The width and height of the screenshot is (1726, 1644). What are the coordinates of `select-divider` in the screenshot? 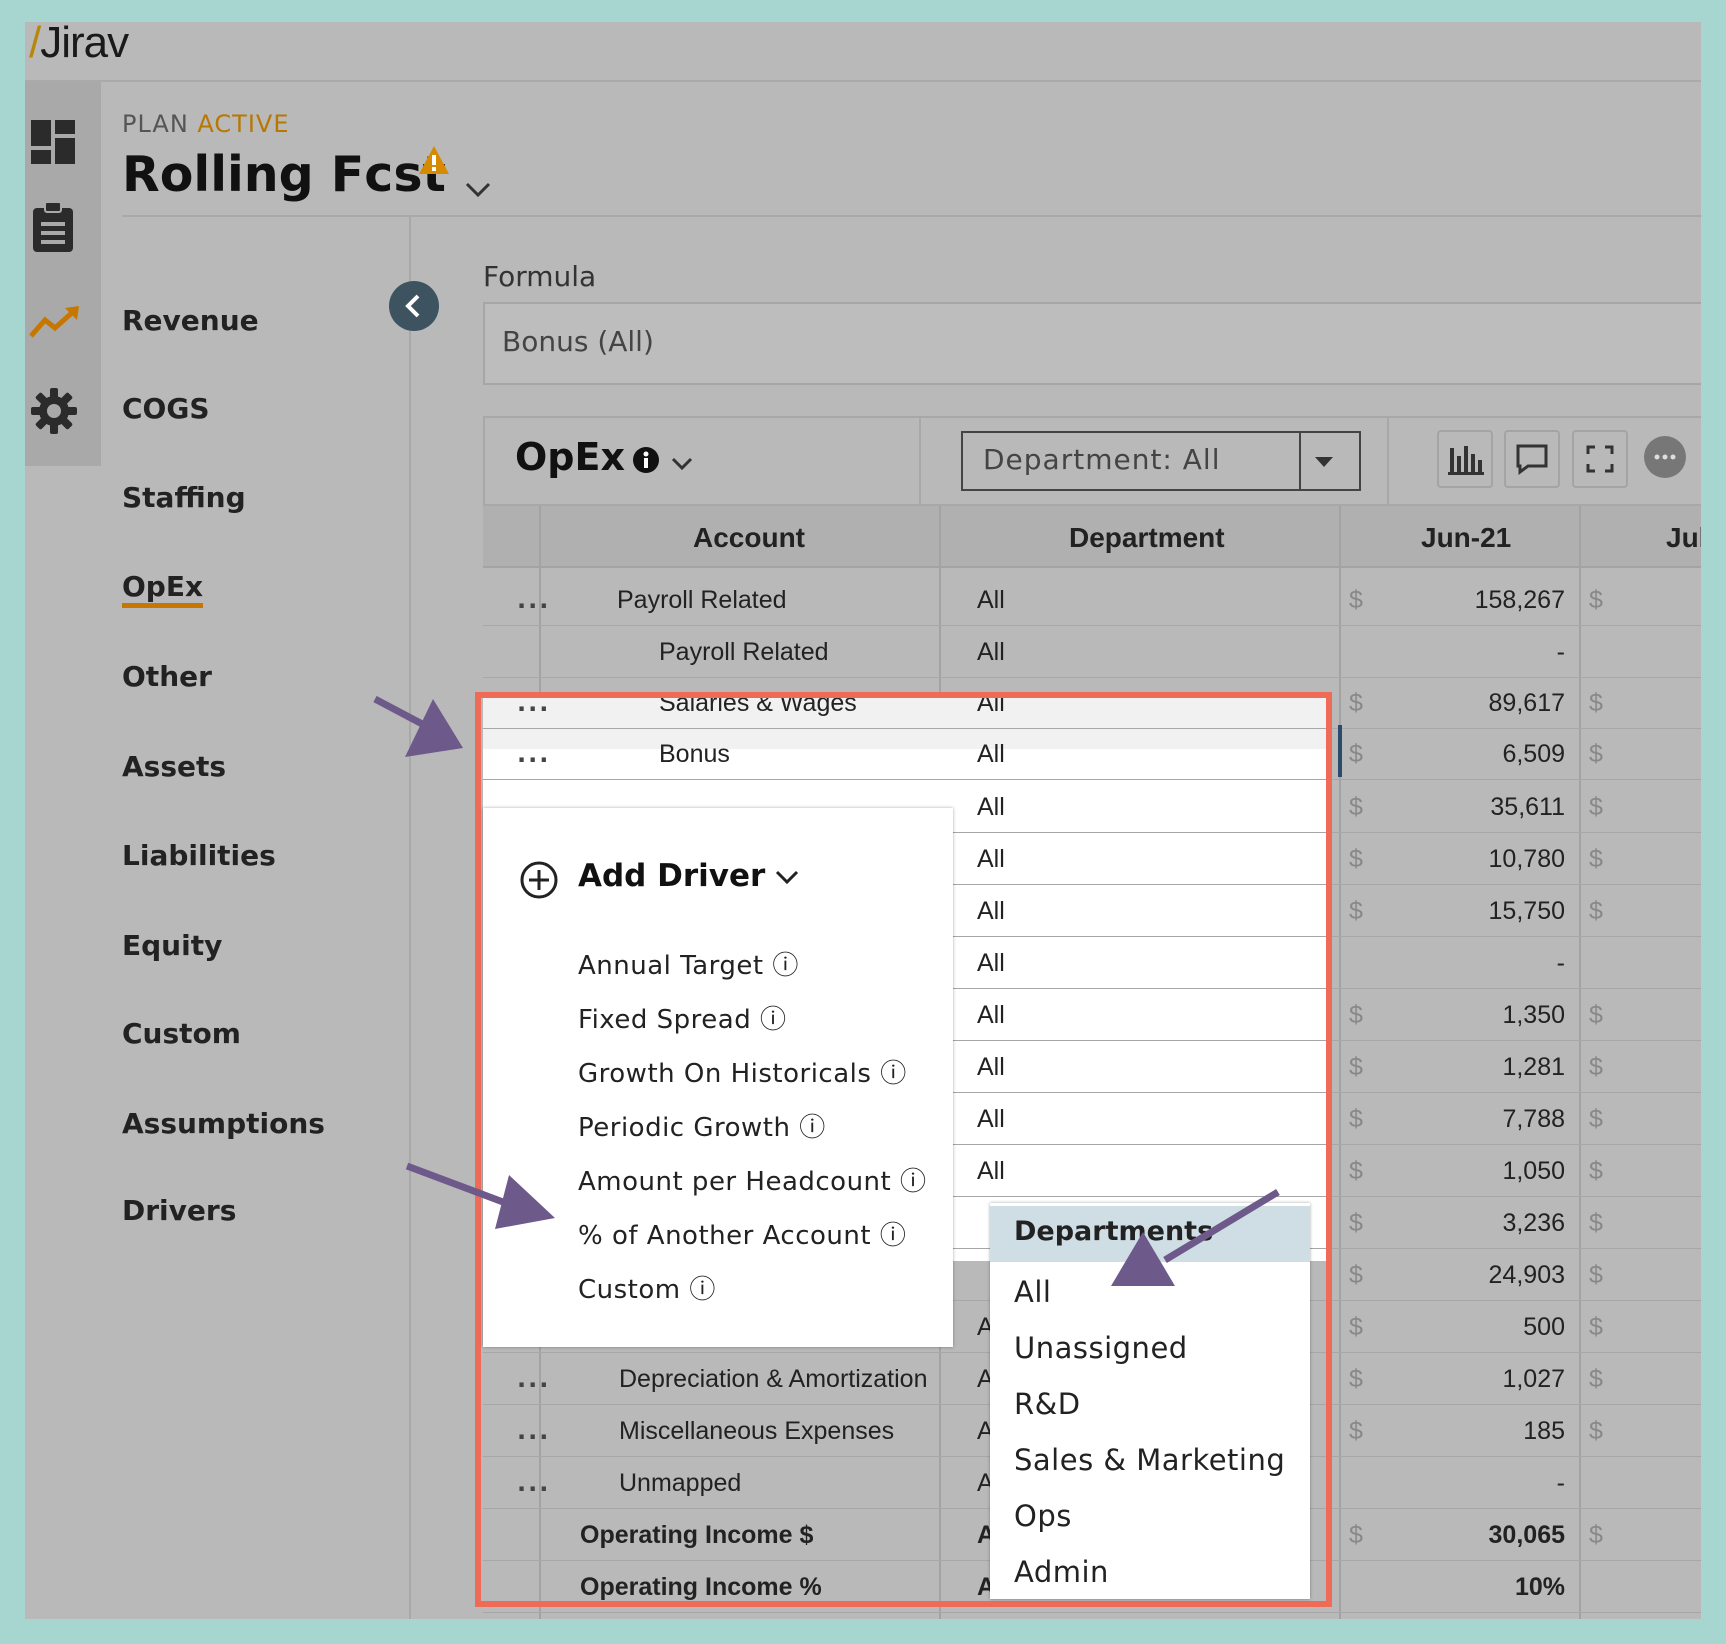 It's located at (1300, 461).